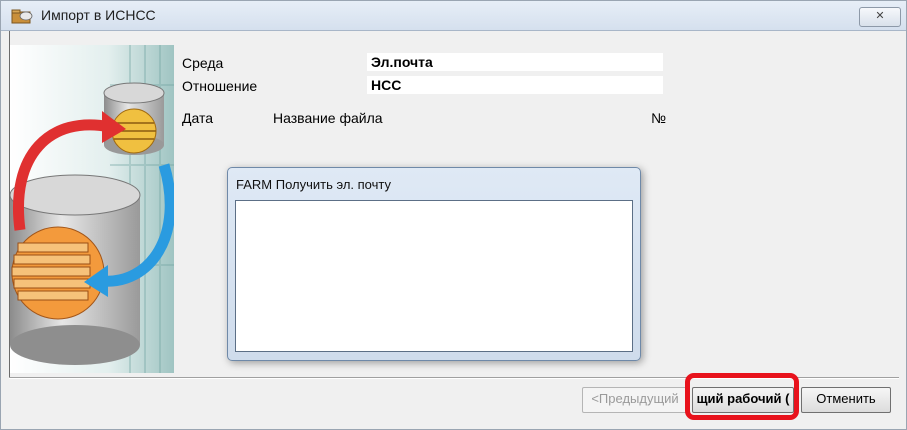 This screenshot has height=430, width=907. Describe the element at coordinates (846, 400) in the screenshot. I see `cancel-button: Отменить` at that location.